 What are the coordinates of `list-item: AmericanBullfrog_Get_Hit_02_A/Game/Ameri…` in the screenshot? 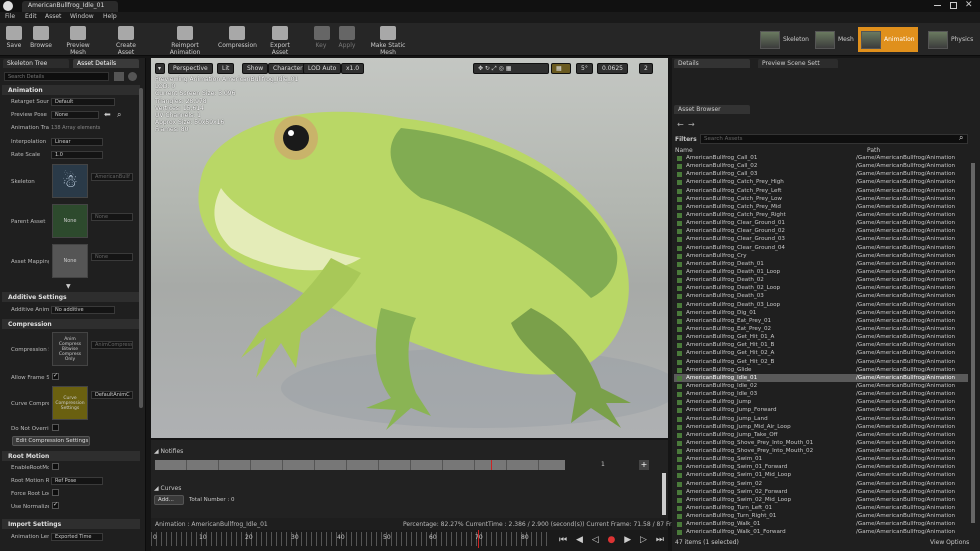 It's located at (821, 353).